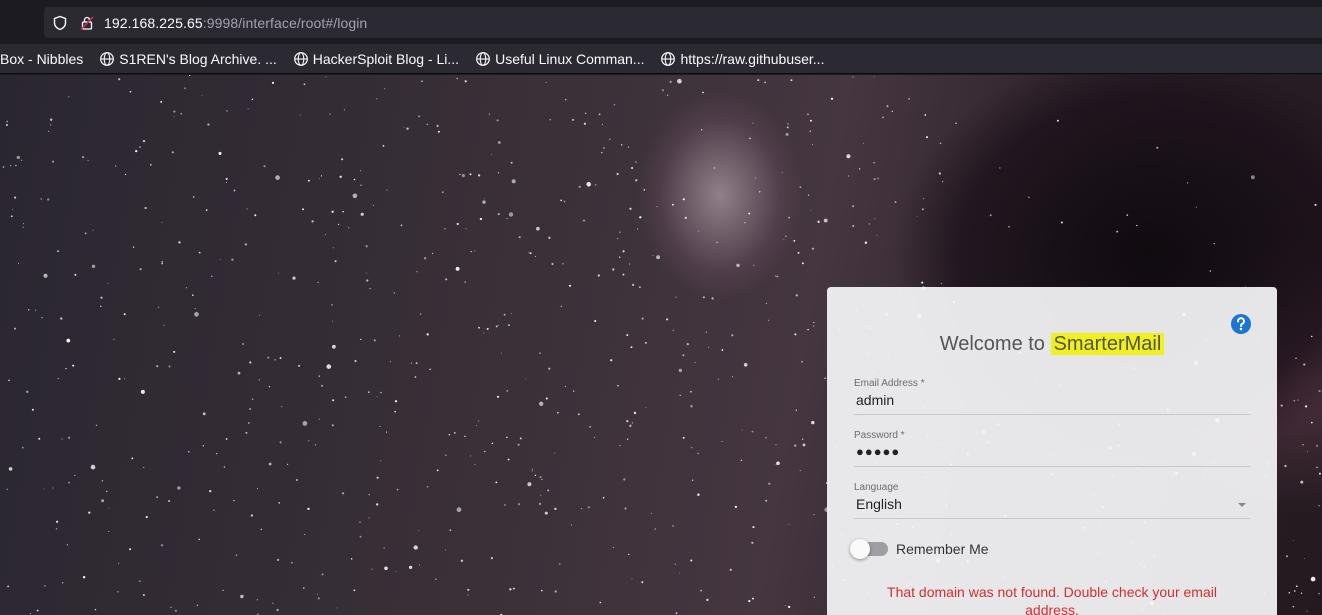 The width and height of the screenshot is (1322, 615). What do you see at coordinates (942, 549) in the screenshot?
I see `remember-me-label: Remember Me` at bounding box center [942, 549].